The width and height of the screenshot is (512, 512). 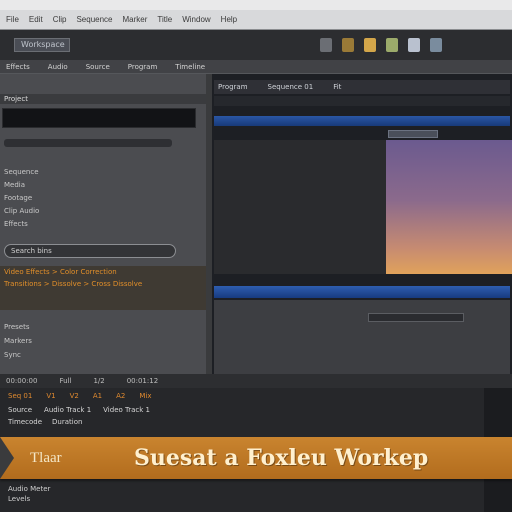 I want to click on project-panel-header: Project, so click(x=103, y=99).